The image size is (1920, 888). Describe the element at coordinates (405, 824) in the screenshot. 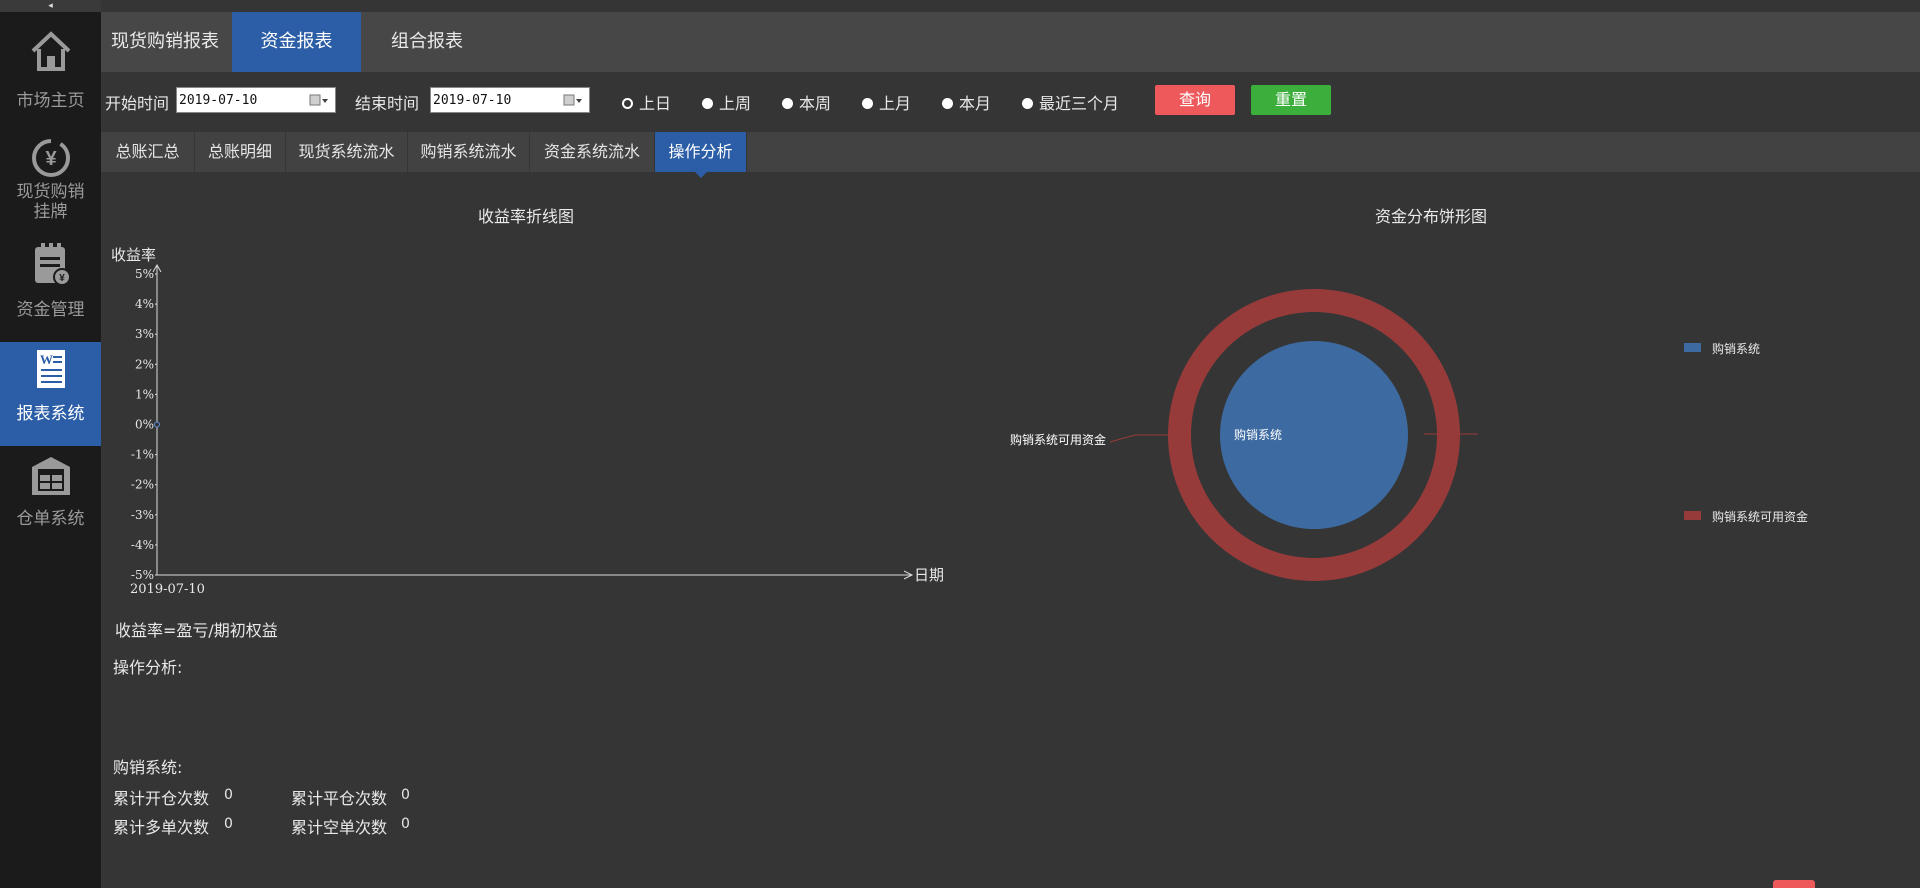

I see `stat-short-count-value: 0` at that location.